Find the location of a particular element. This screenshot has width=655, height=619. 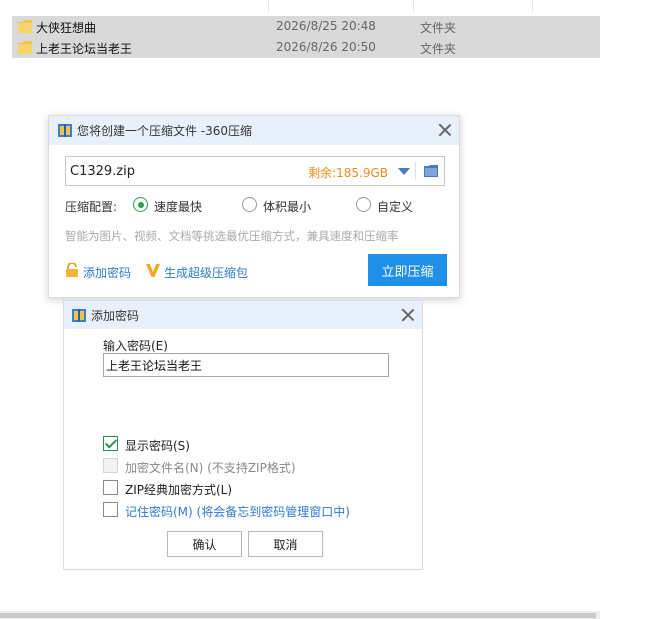

free-space-label: 剩余:185.9GB is located at coordinates (348, 173).